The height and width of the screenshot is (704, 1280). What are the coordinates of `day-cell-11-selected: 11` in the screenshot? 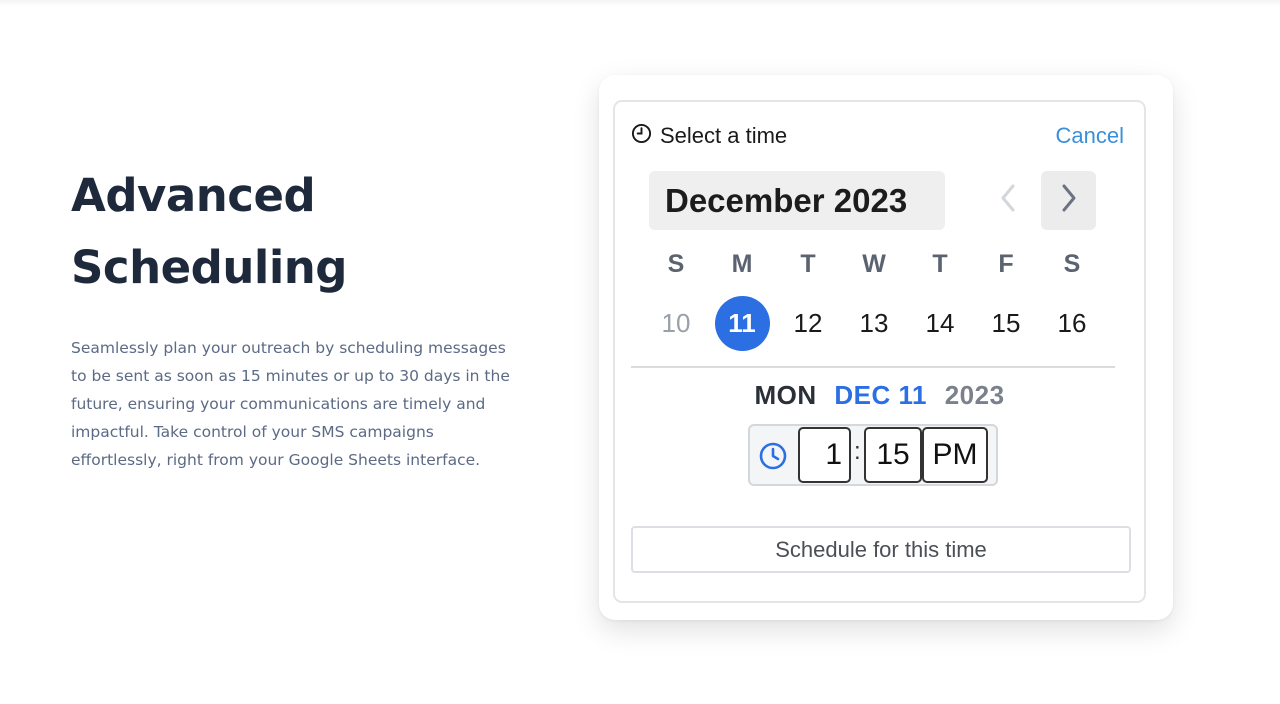 It's located at (742, 323).